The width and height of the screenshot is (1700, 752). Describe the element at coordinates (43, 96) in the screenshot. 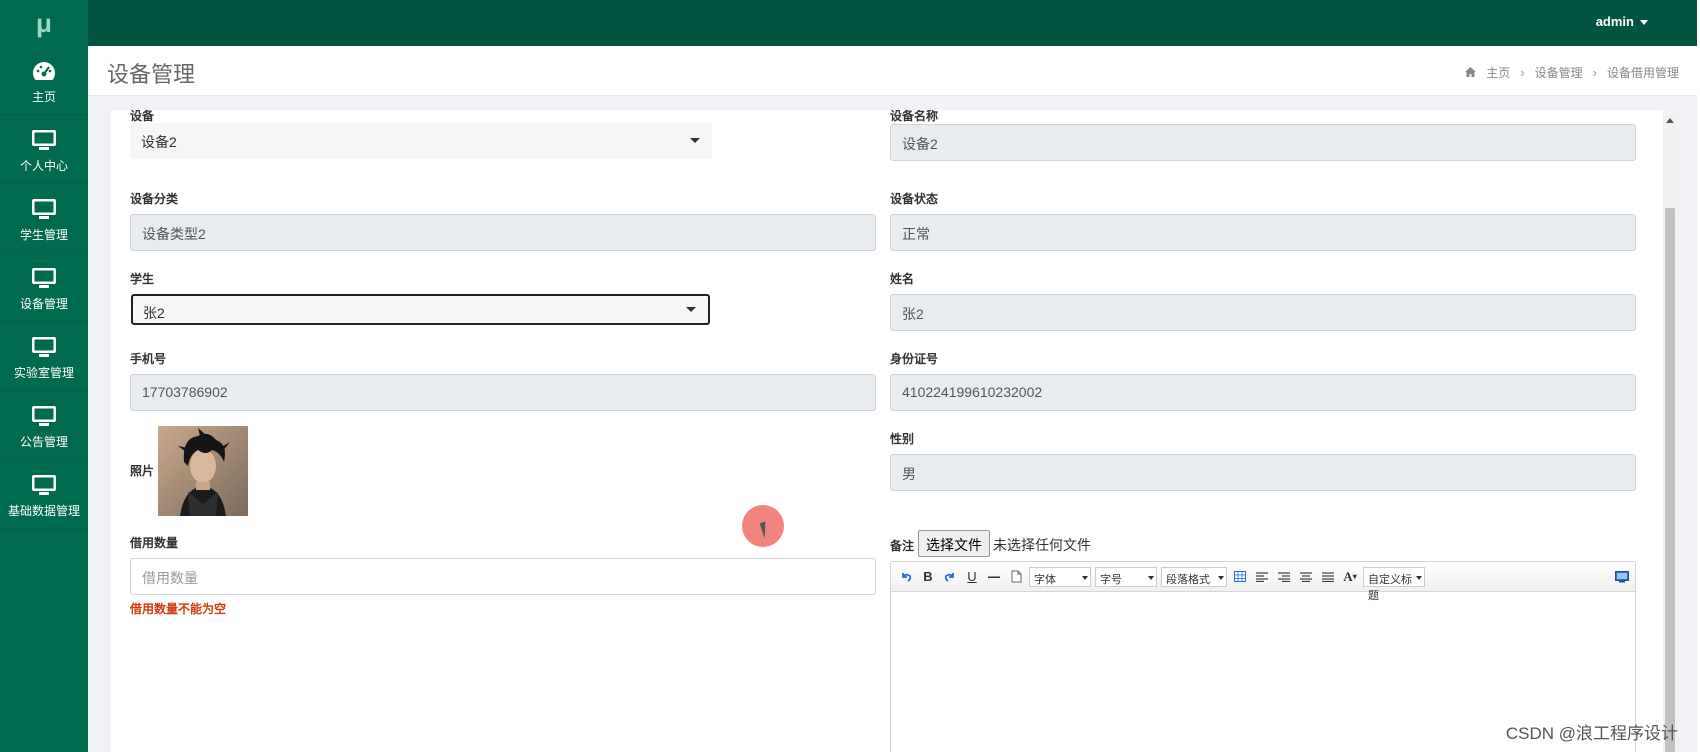

I see `sidebar-item-label: 主页` at that location.